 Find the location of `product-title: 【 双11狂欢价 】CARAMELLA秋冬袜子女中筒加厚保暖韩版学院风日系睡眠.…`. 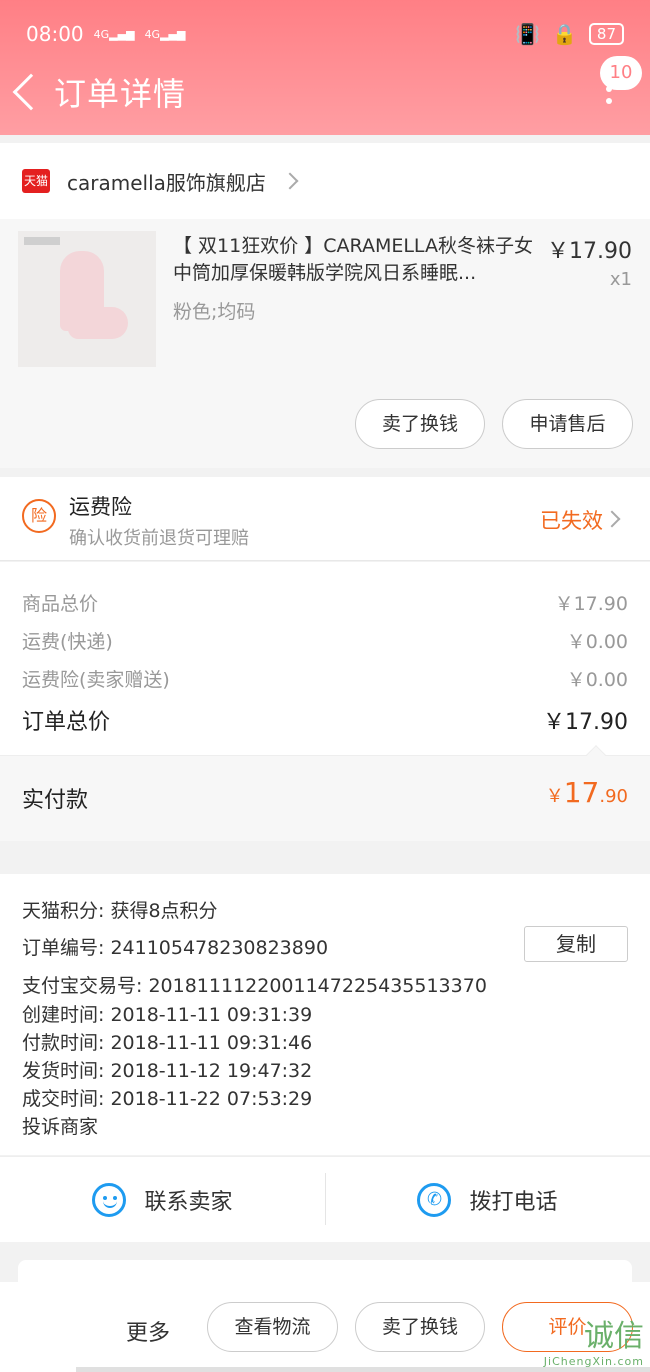

product-title: 【 双11狂欢价 】CARAMELLA秋冬袜子女中筒加厚保暖韩版学院风日系睡眠.… is located at coordinates (353, 259).